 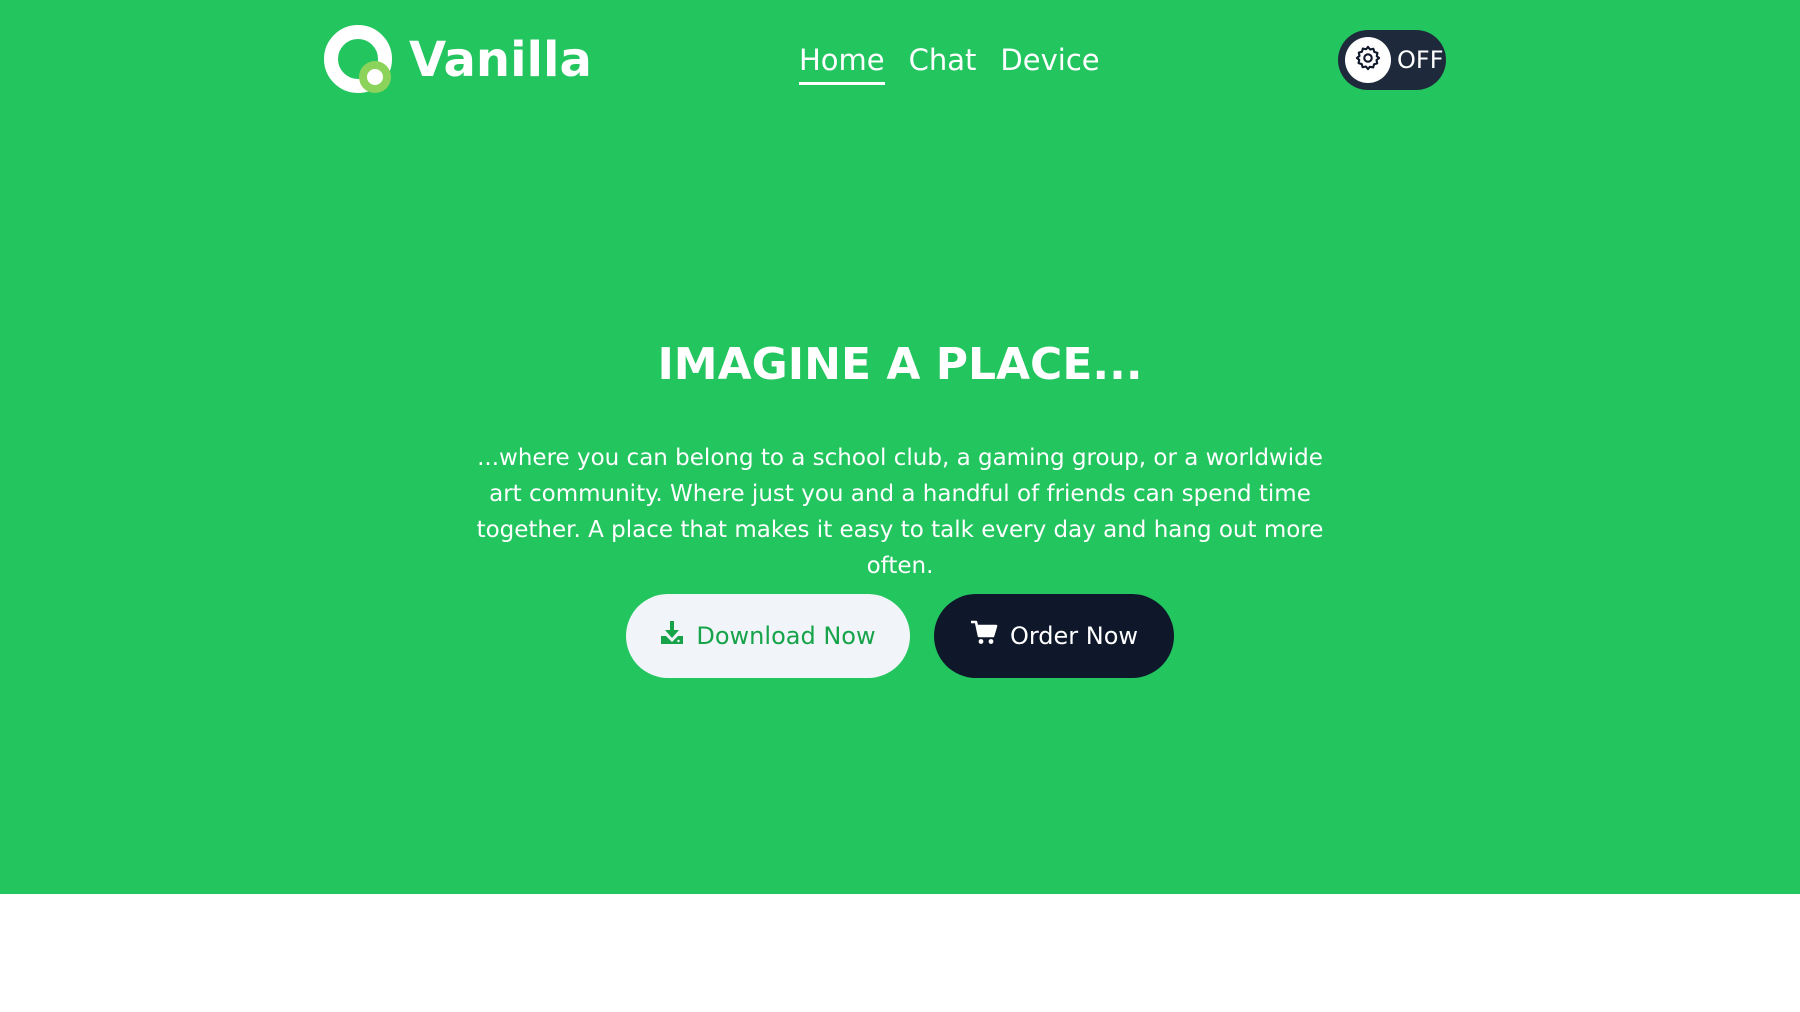 I want to click on main-nav: Home Chat Device, so click(x=949, y=62).